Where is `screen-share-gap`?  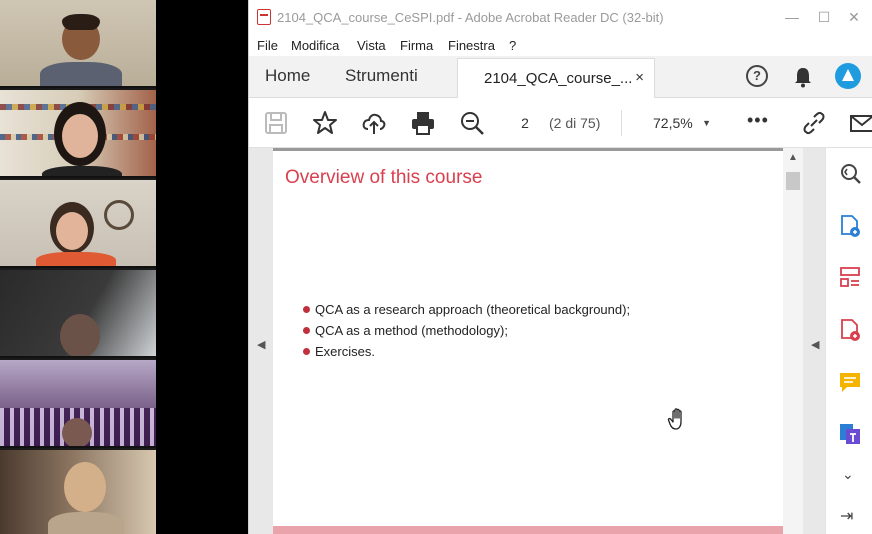
screen-share-gap is located at coordinates (202, 267).